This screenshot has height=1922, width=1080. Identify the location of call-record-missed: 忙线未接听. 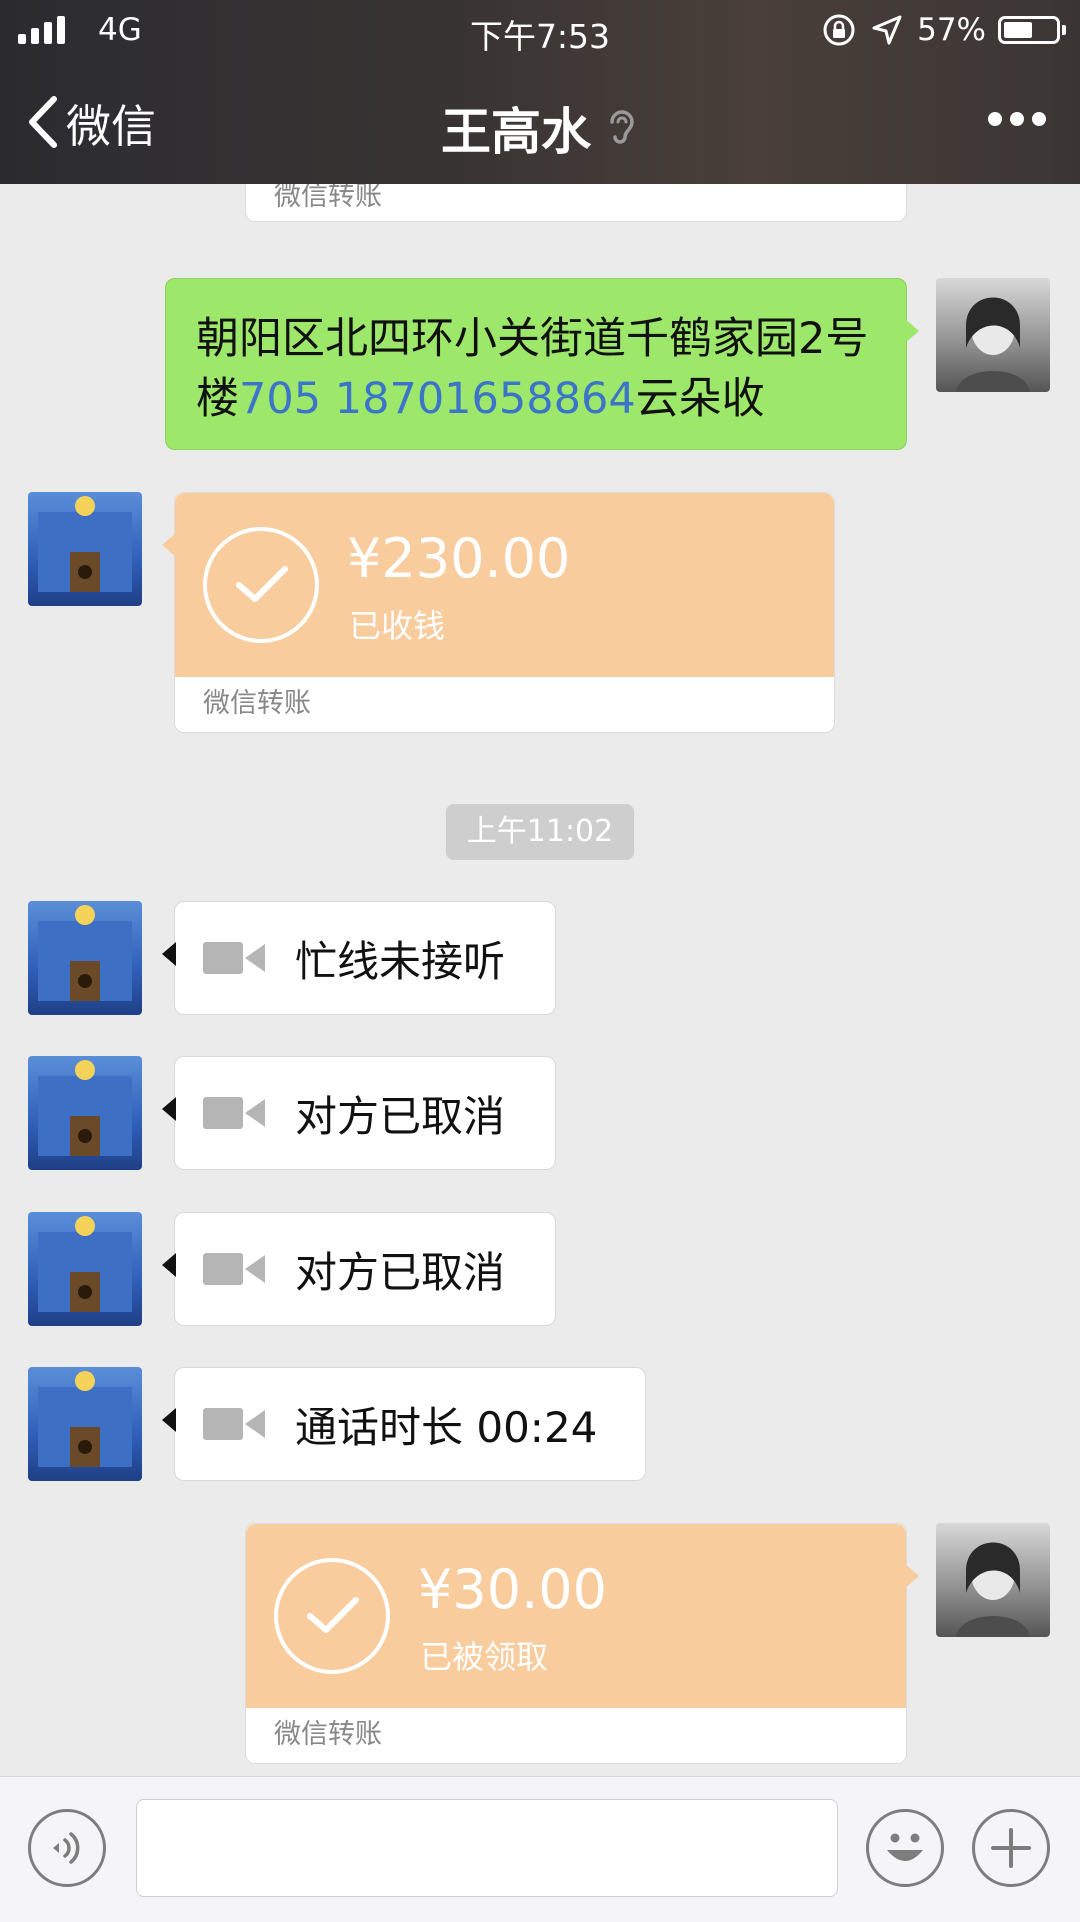
(359, 958).